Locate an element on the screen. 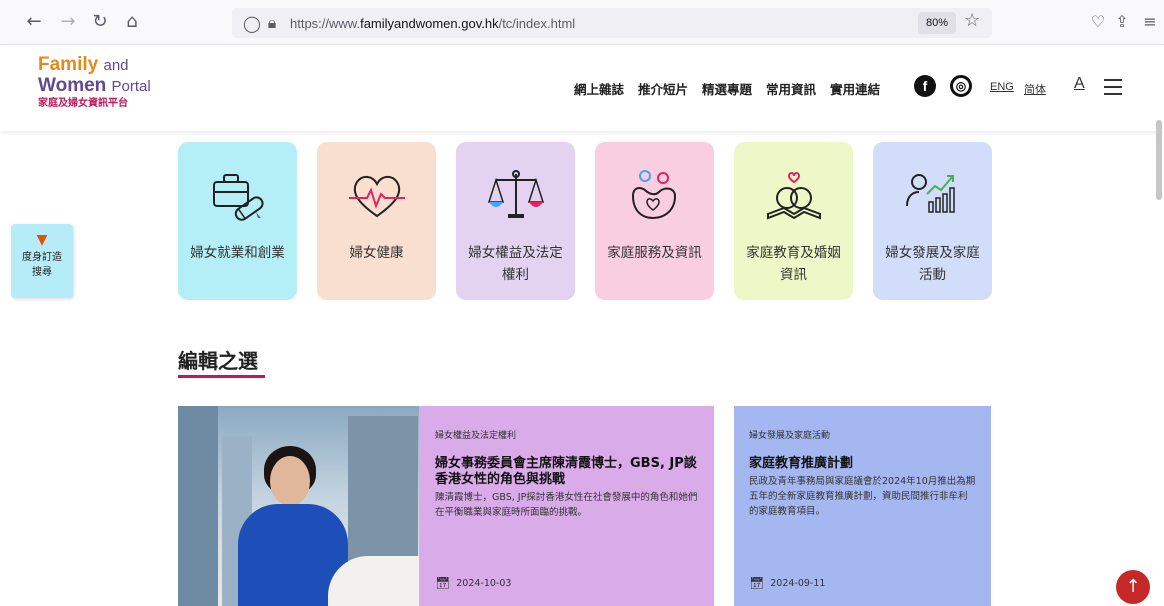 This screenshot has height=606, width=1164. category-label: 家庭服務及資訊 is located at coordinates (654, 253).